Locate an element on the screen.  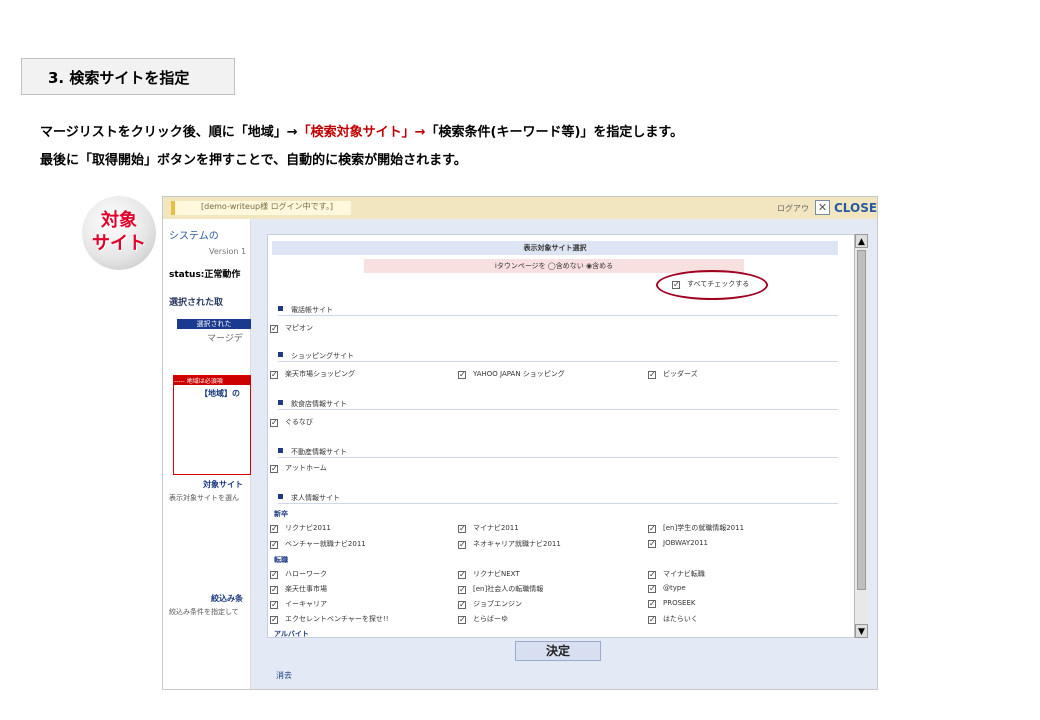
category-food: 飲食店情報サイト is located at coordinates (558, 404).